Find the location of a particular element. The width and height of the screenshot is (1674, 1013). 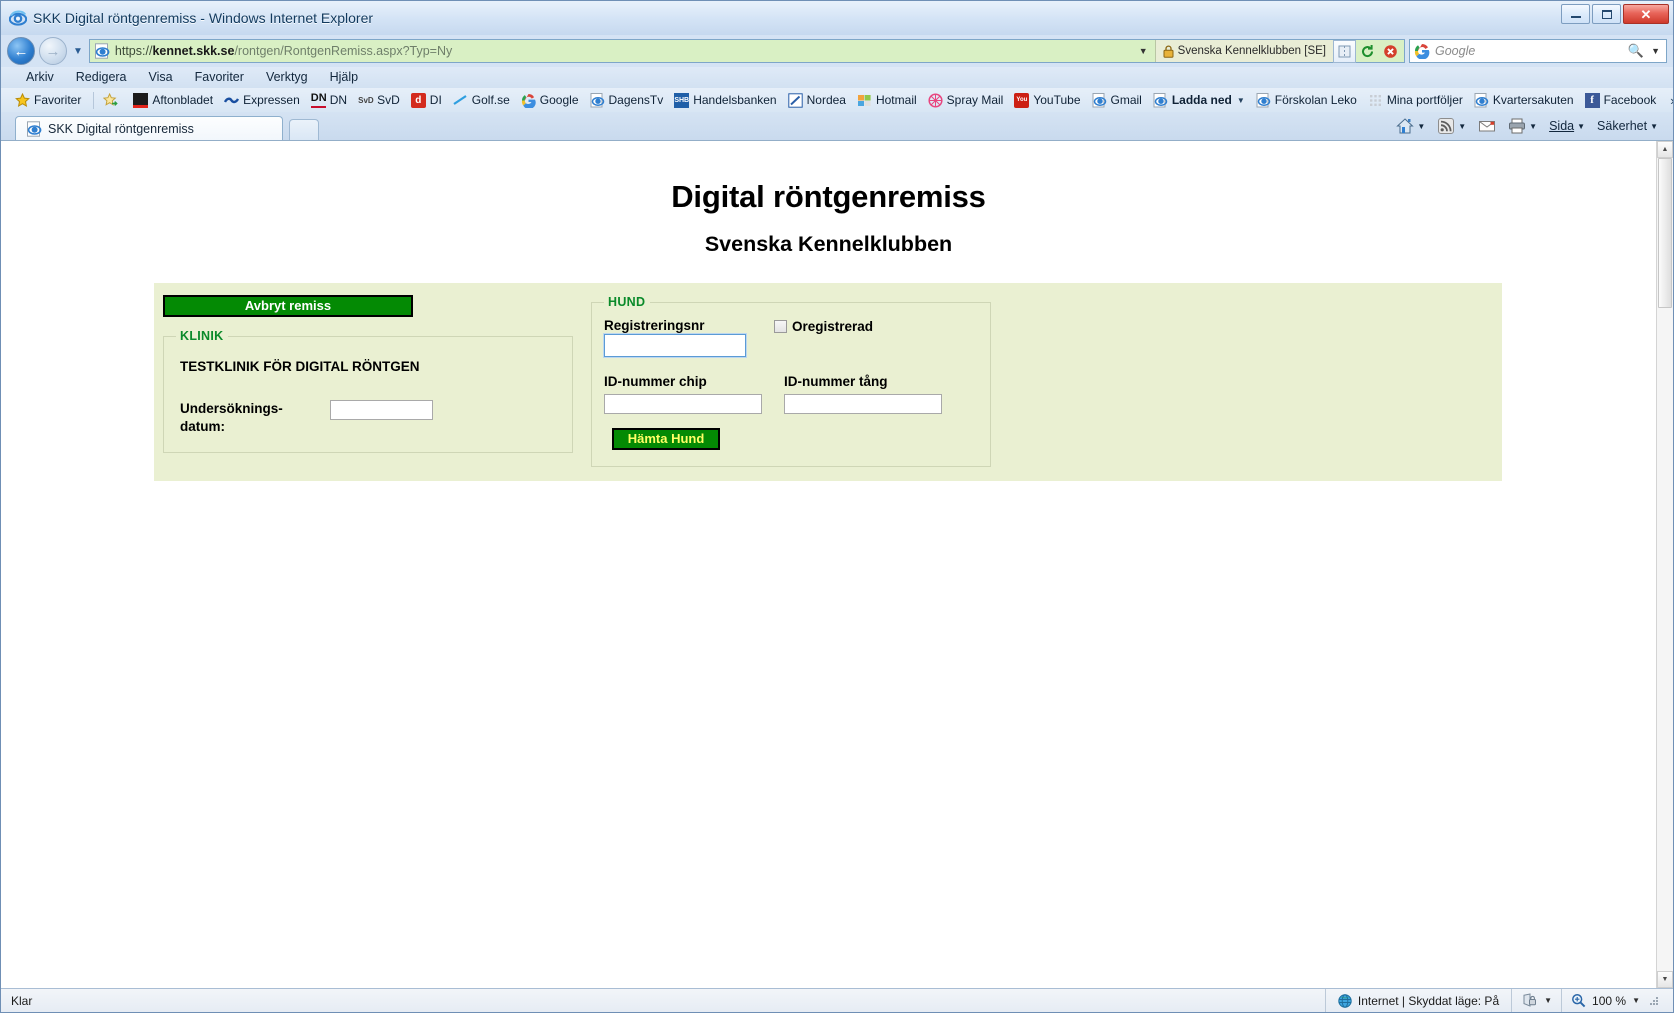

read-mail-button is located at coordinates (1487, 126).